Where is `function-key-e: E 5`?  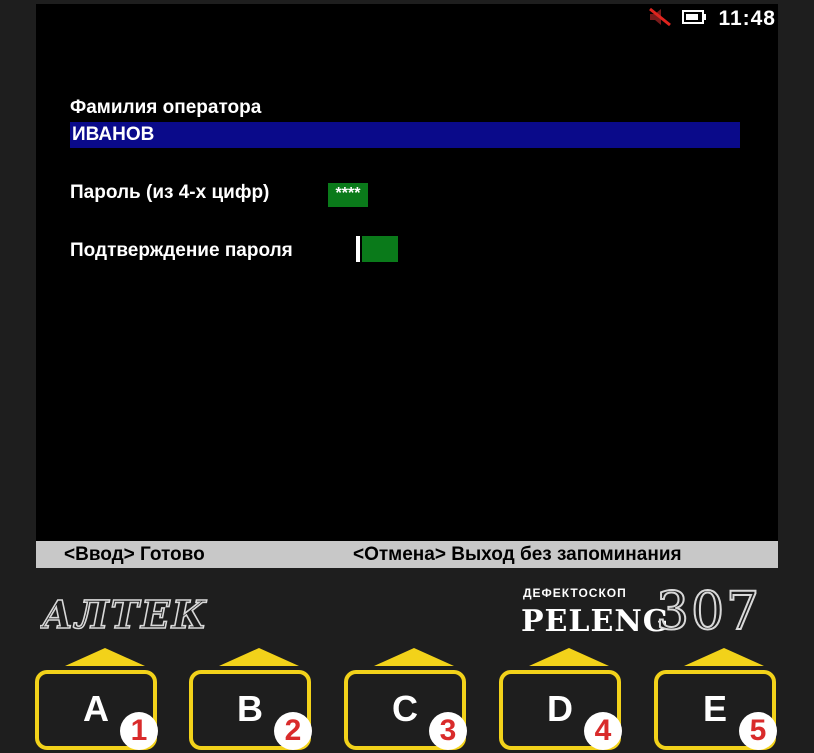 function-key-e: E 5 is located at coordinates (715, 700).